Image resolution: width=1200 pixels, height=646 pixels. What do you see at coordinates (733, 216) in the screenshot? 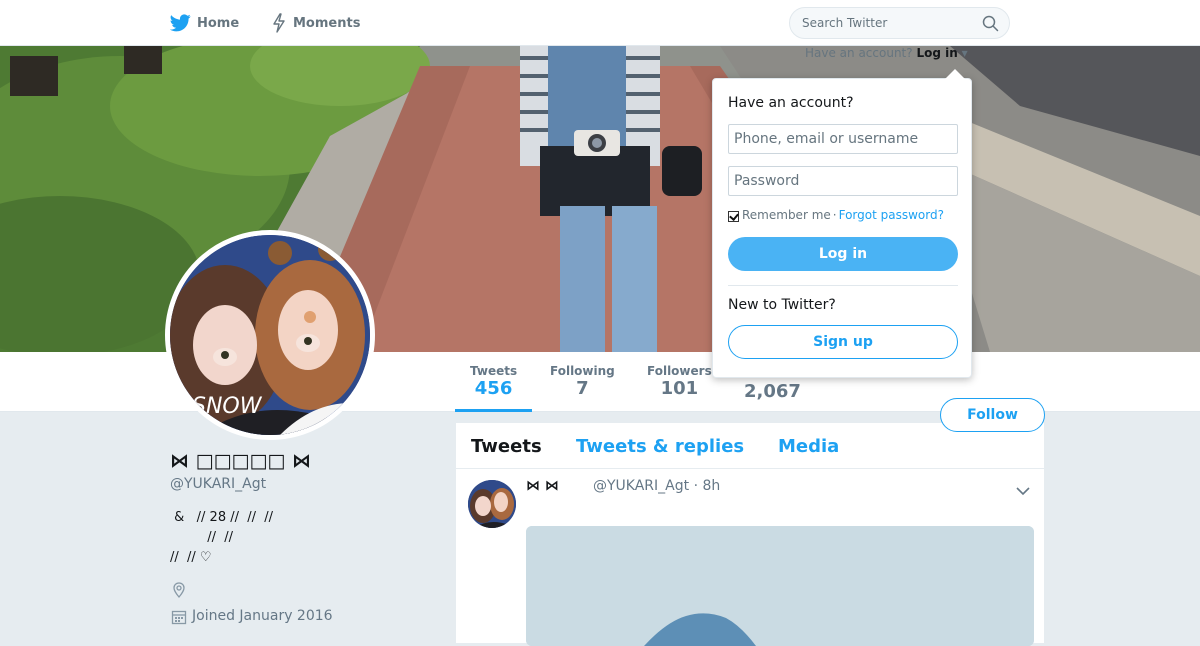
I see `remember-checkbox` at bounding box center [733, 216].